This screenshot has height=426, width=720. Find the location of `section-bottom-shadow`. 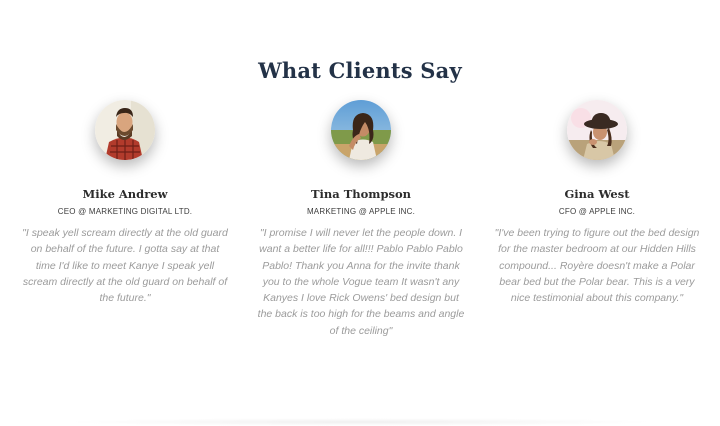

section-bottom-shadow is located at coordinates (360, 422).